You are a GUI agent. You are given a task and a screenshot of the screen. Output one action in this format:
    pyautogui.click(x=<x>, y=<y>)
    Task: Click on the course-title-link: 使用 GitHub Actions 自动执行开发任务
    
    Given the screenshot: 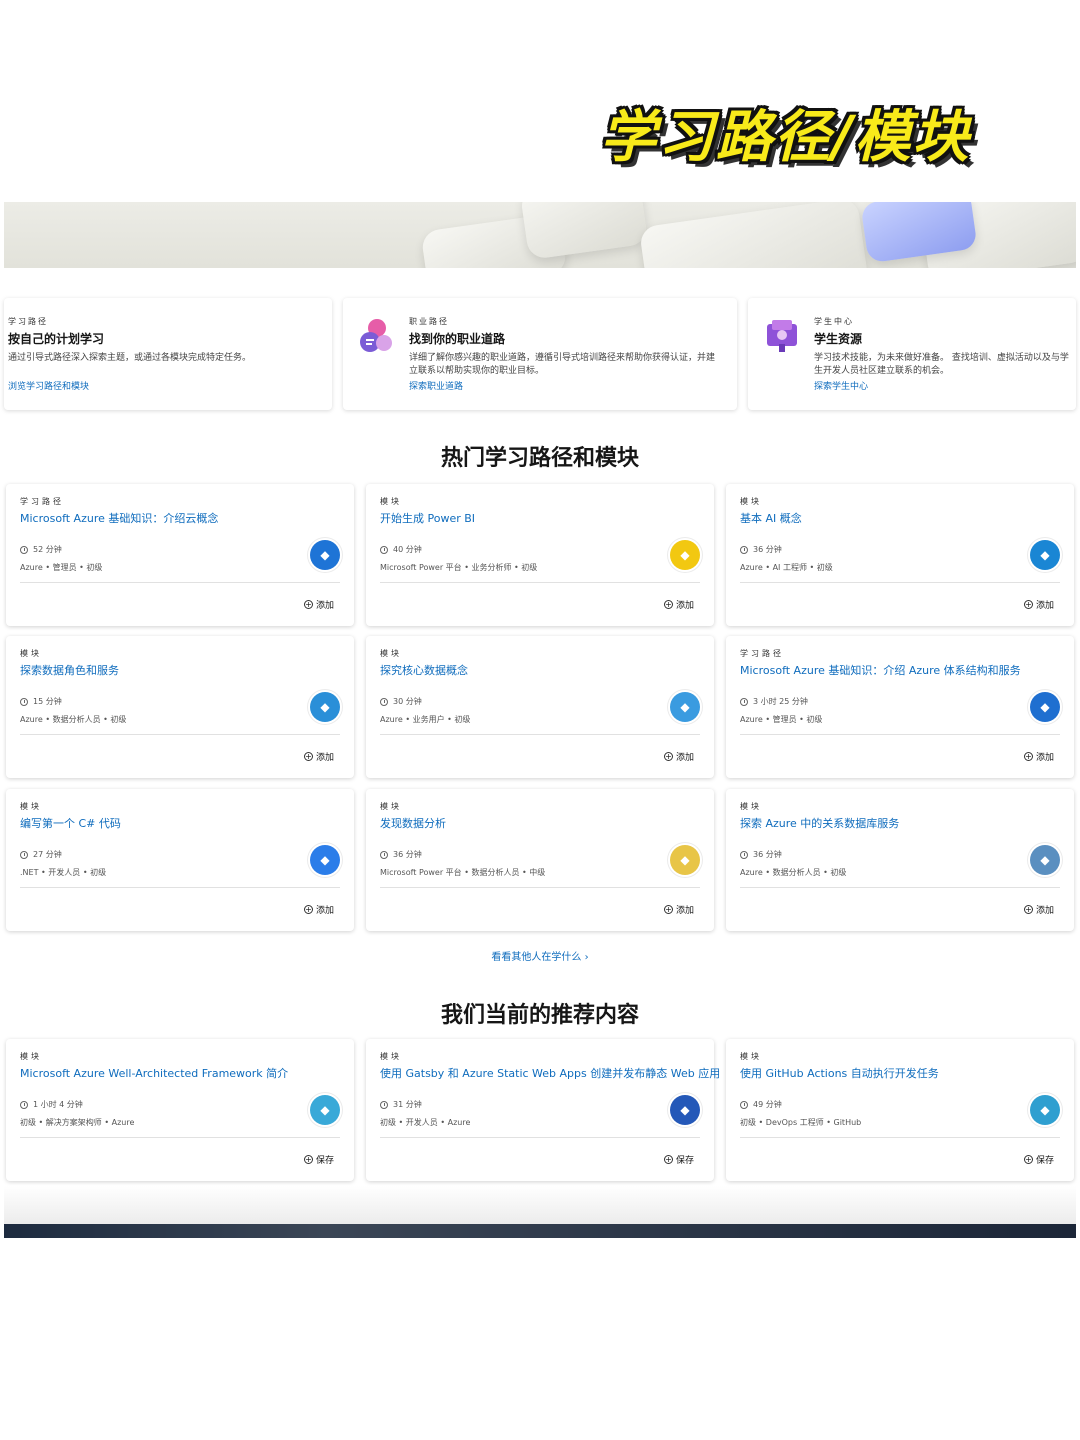 What is the action you would take?
    pyautogui.click(x=885, y=1073)
    